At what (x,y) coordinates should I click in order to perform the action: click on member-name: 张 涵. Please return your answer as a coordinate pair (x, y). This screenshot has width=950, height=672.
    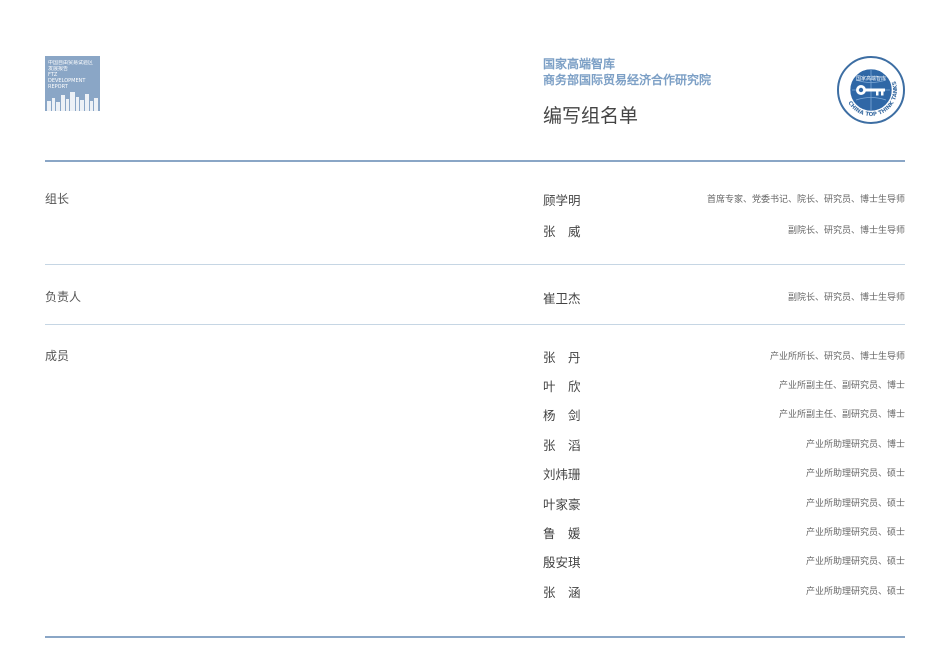
    Looking at the image, I should click on (562, 592).